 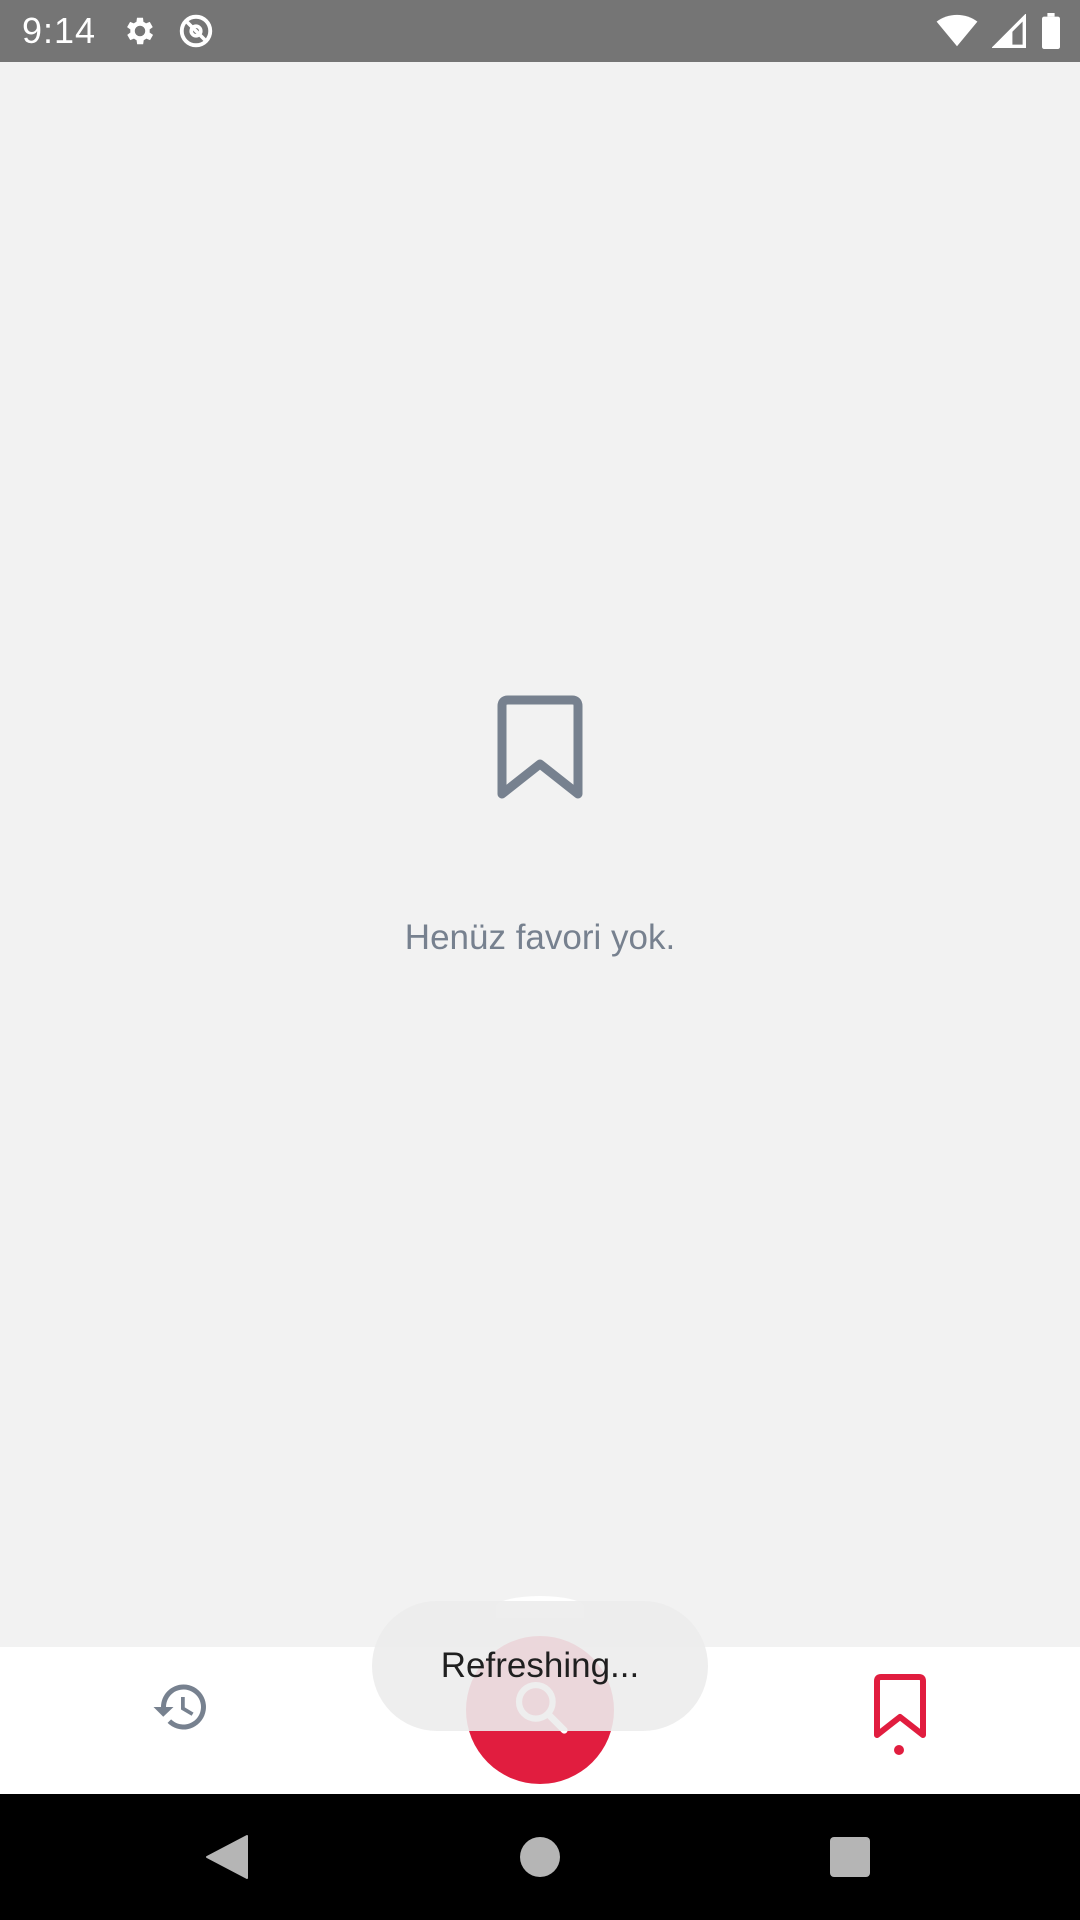 What do you see at coordinates (900, 1707) in the screenshot?
I see `favorites-tab-bookmark-icon` at bounding box center [900, 1707].